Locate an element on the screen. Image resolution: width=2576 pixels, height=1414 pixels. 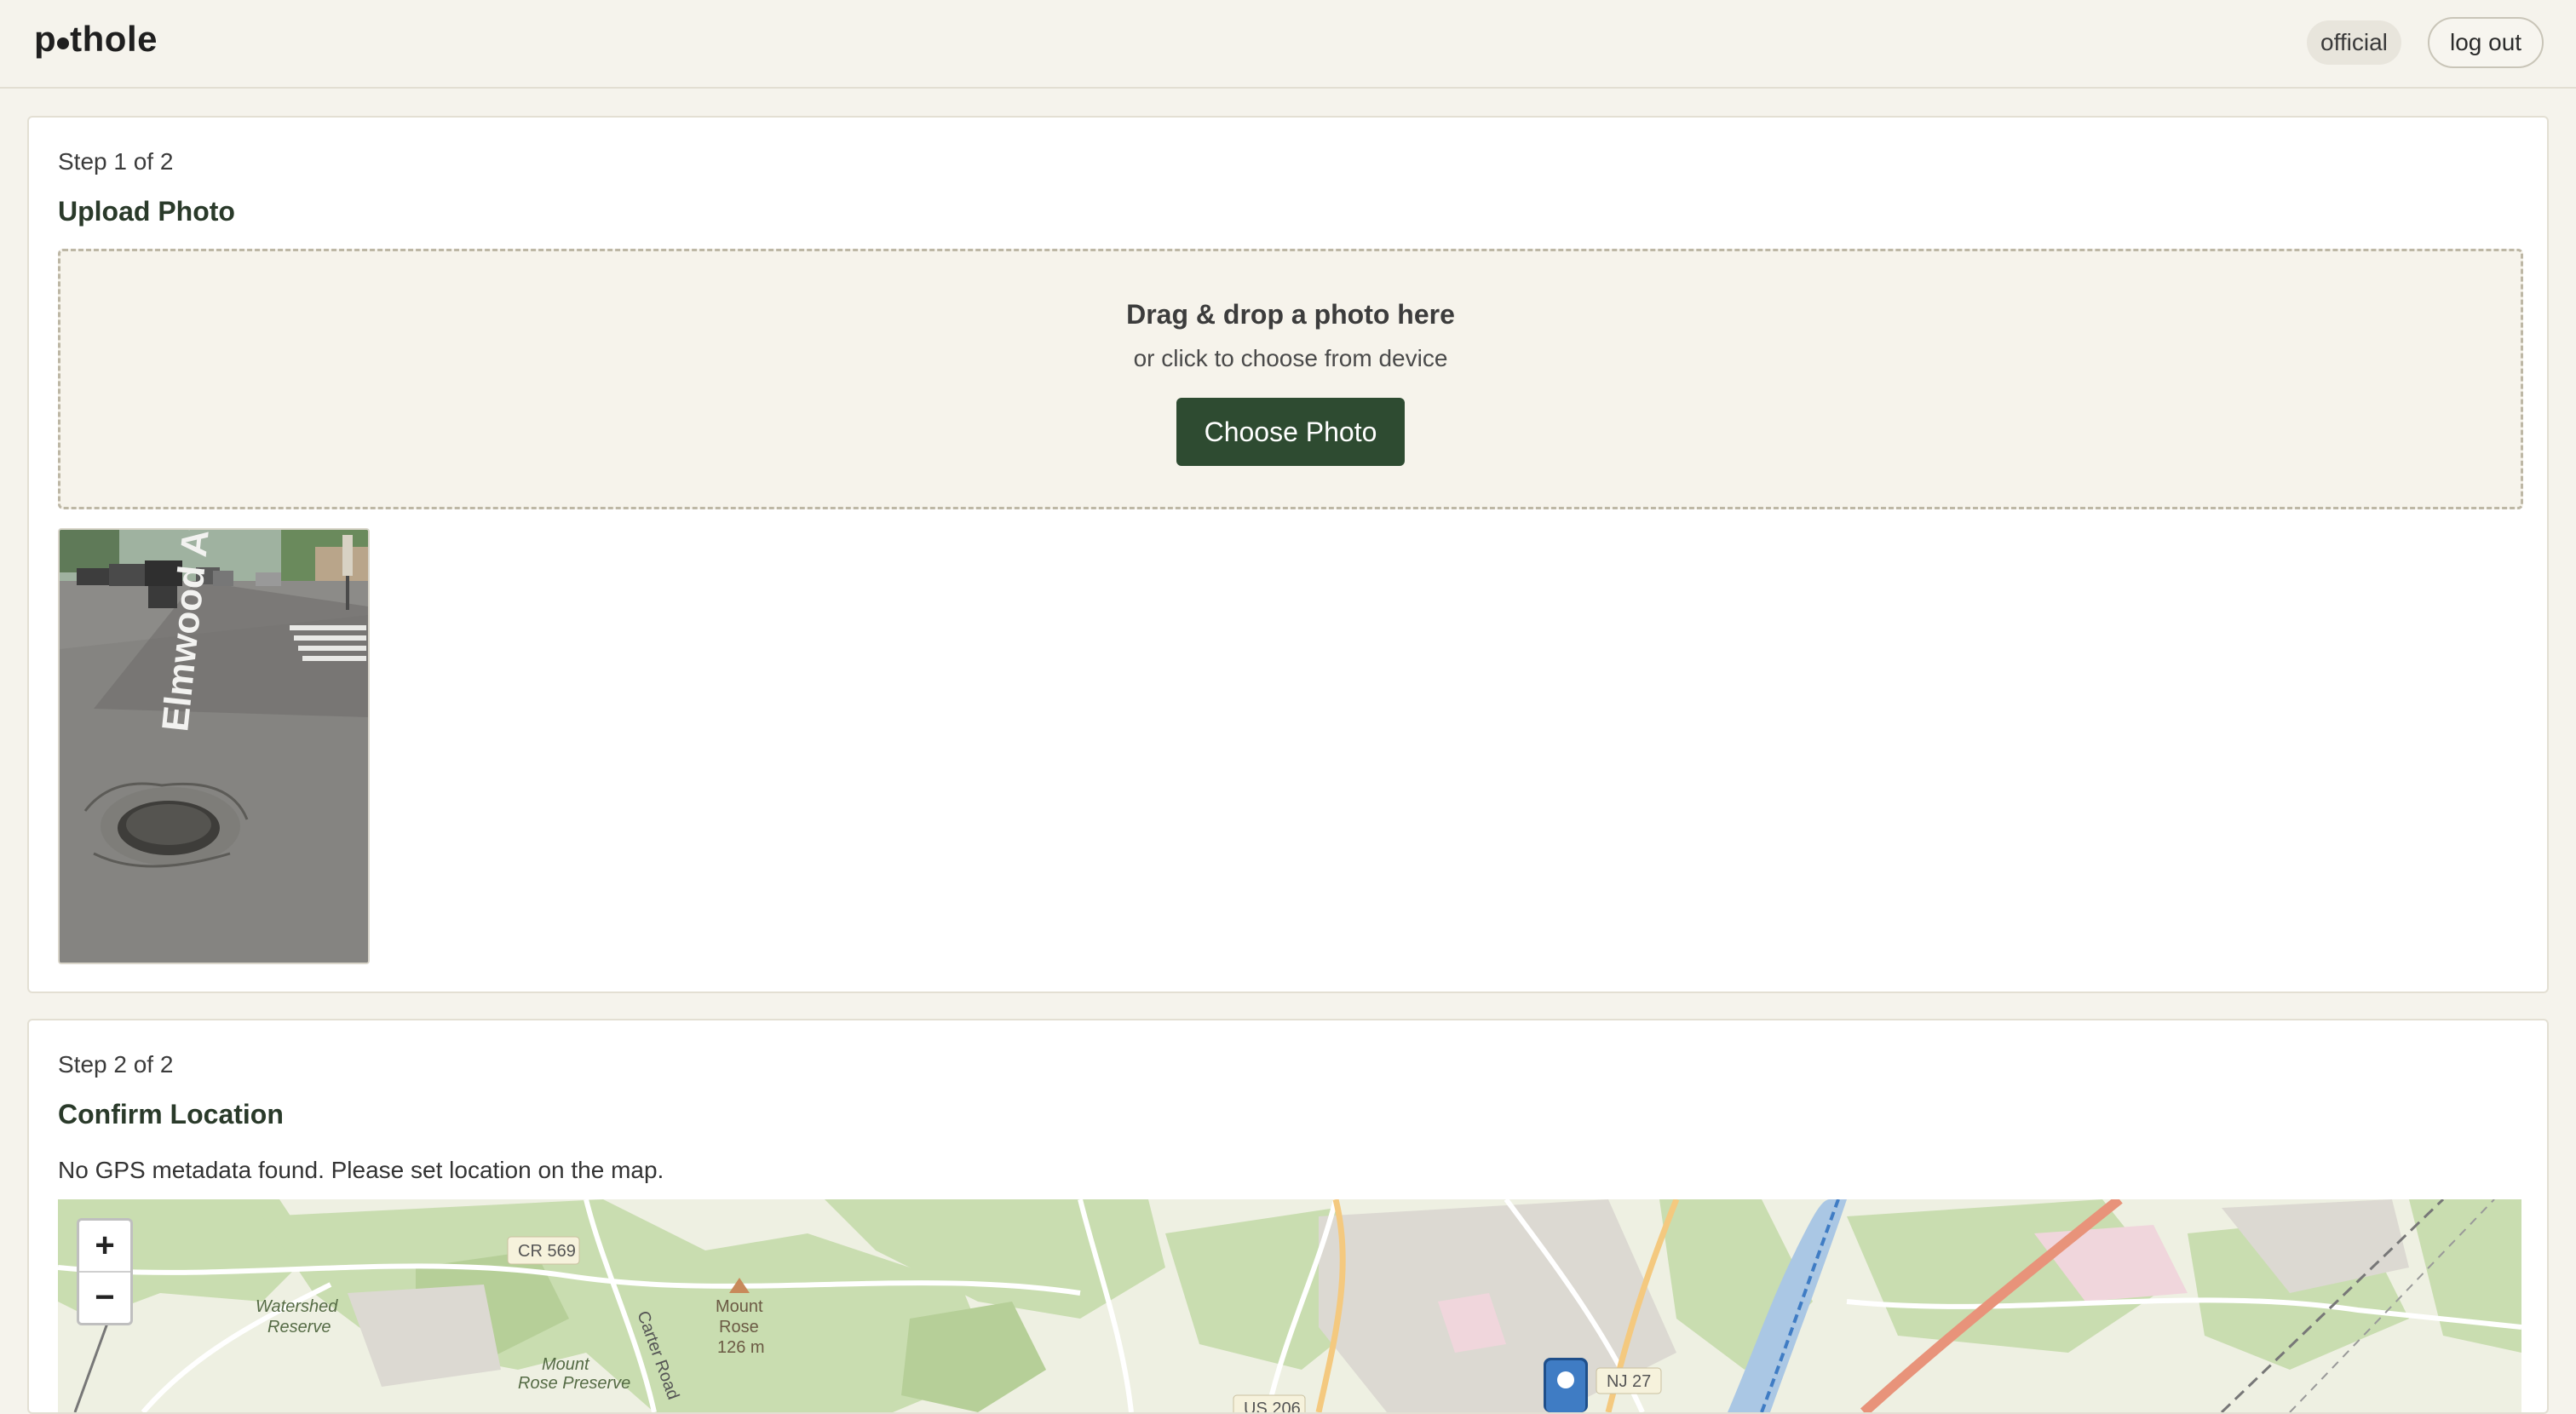
app-logo: p thole is located at coordinates (96, 39).